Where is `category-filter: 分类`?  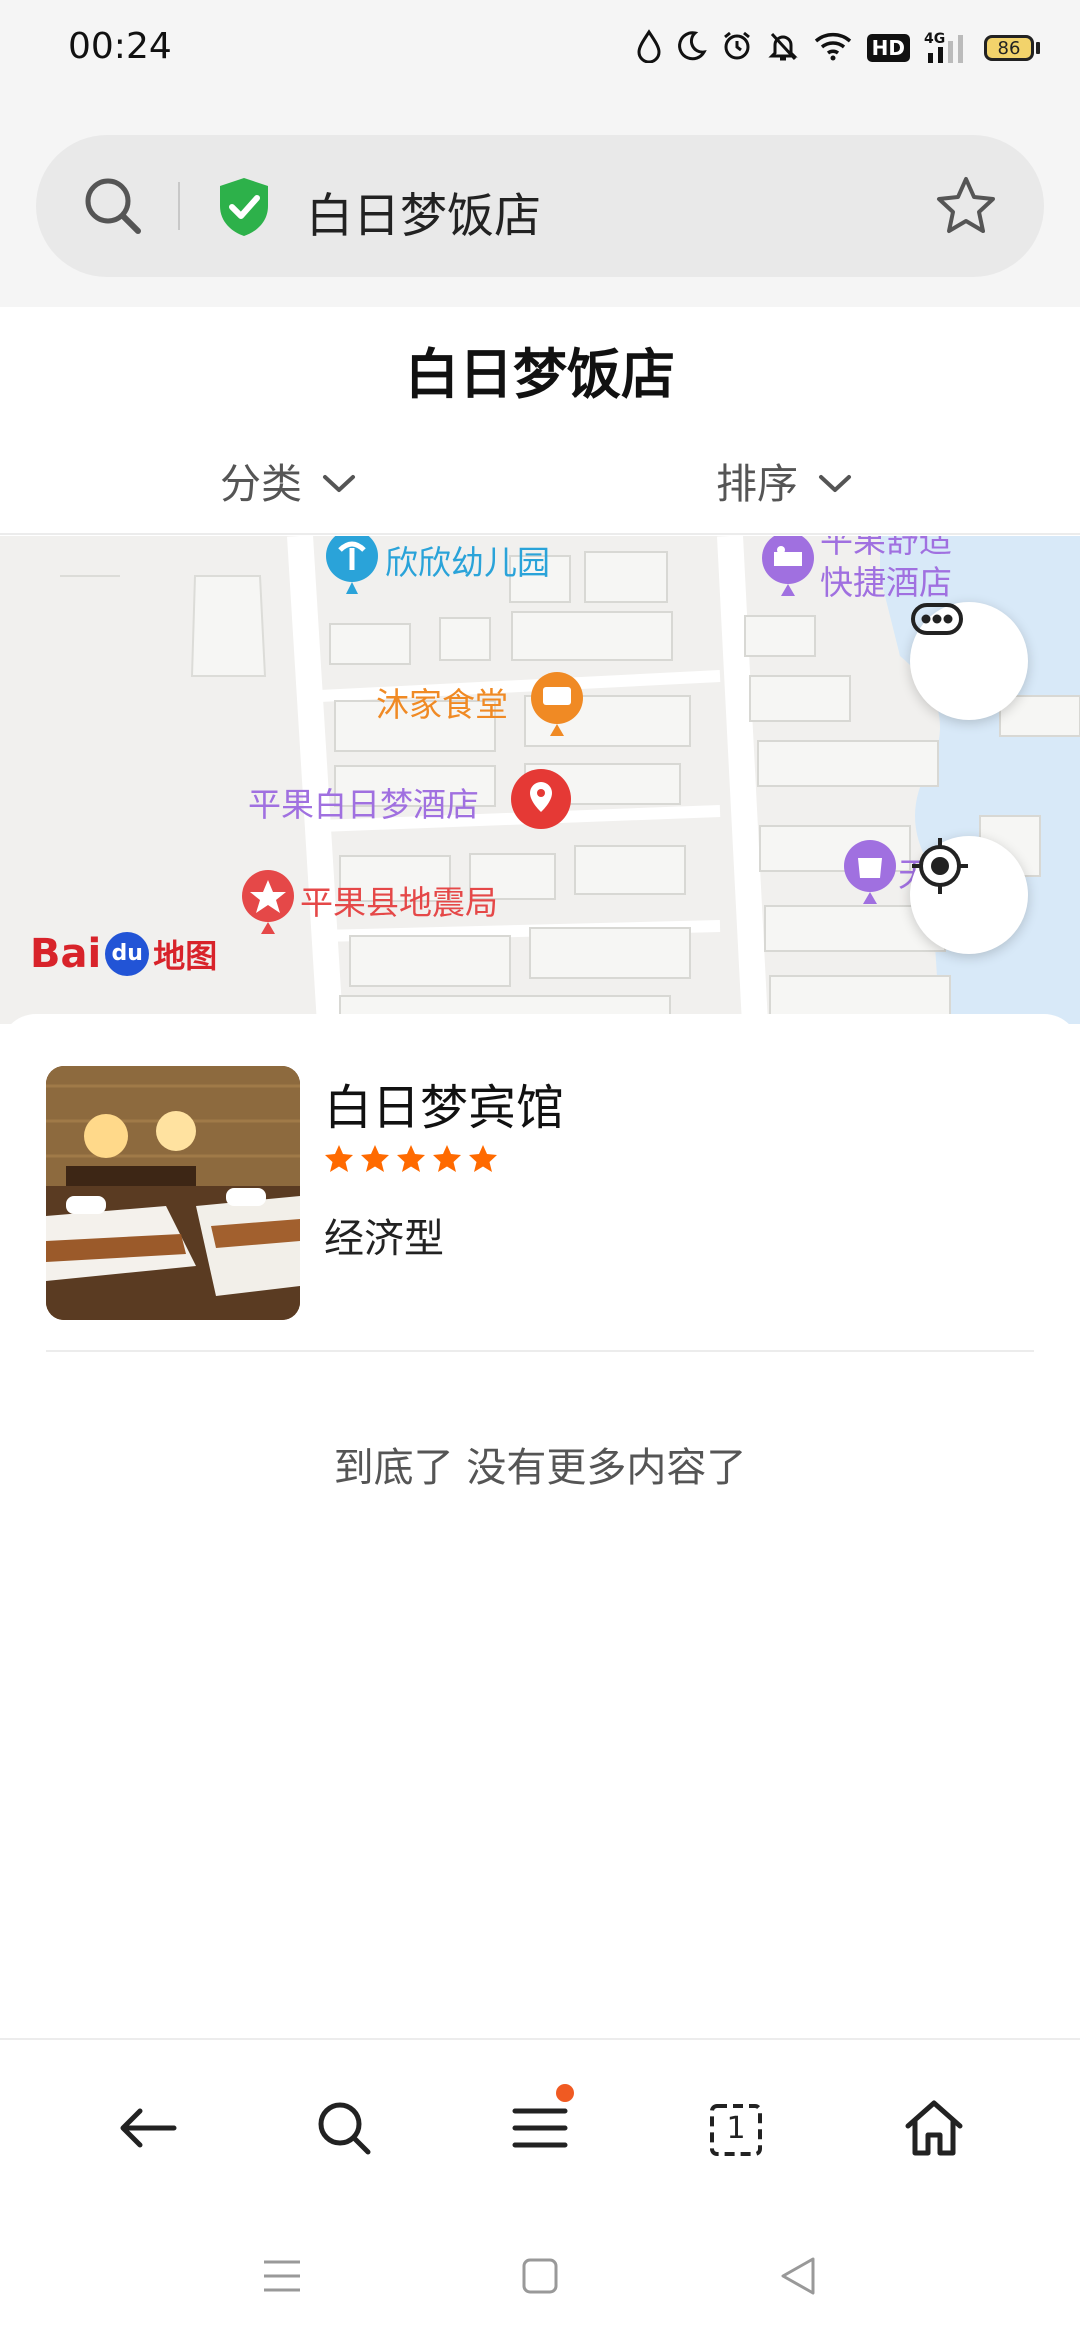 category-filter: 分类 is located at coordinates (288, 480).